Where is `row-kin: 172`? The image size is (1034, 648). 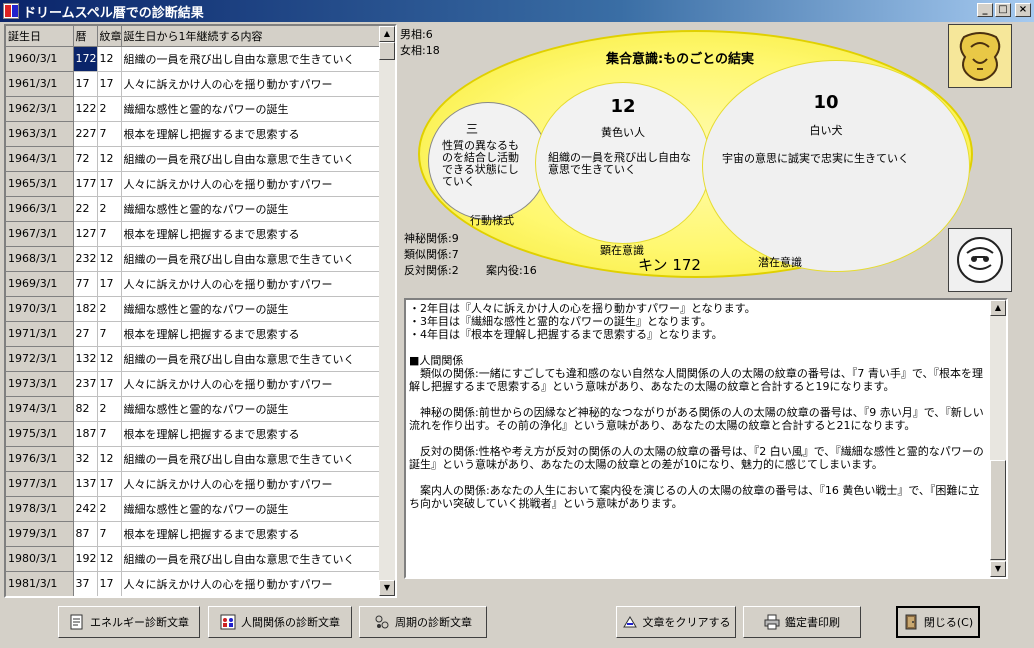
row-kin: 172 is located at coordinates (85, 59).